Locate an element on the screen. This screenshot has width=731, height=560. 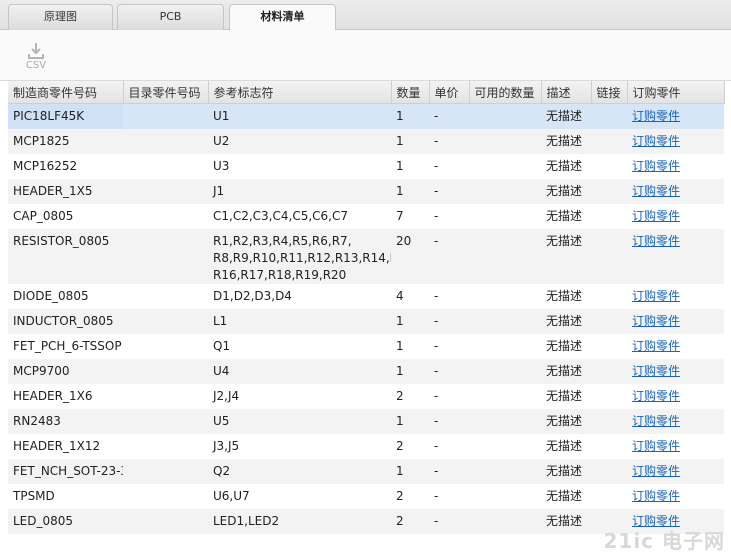
tab-schematic: 原理图 is located at coordinates (60, 17).